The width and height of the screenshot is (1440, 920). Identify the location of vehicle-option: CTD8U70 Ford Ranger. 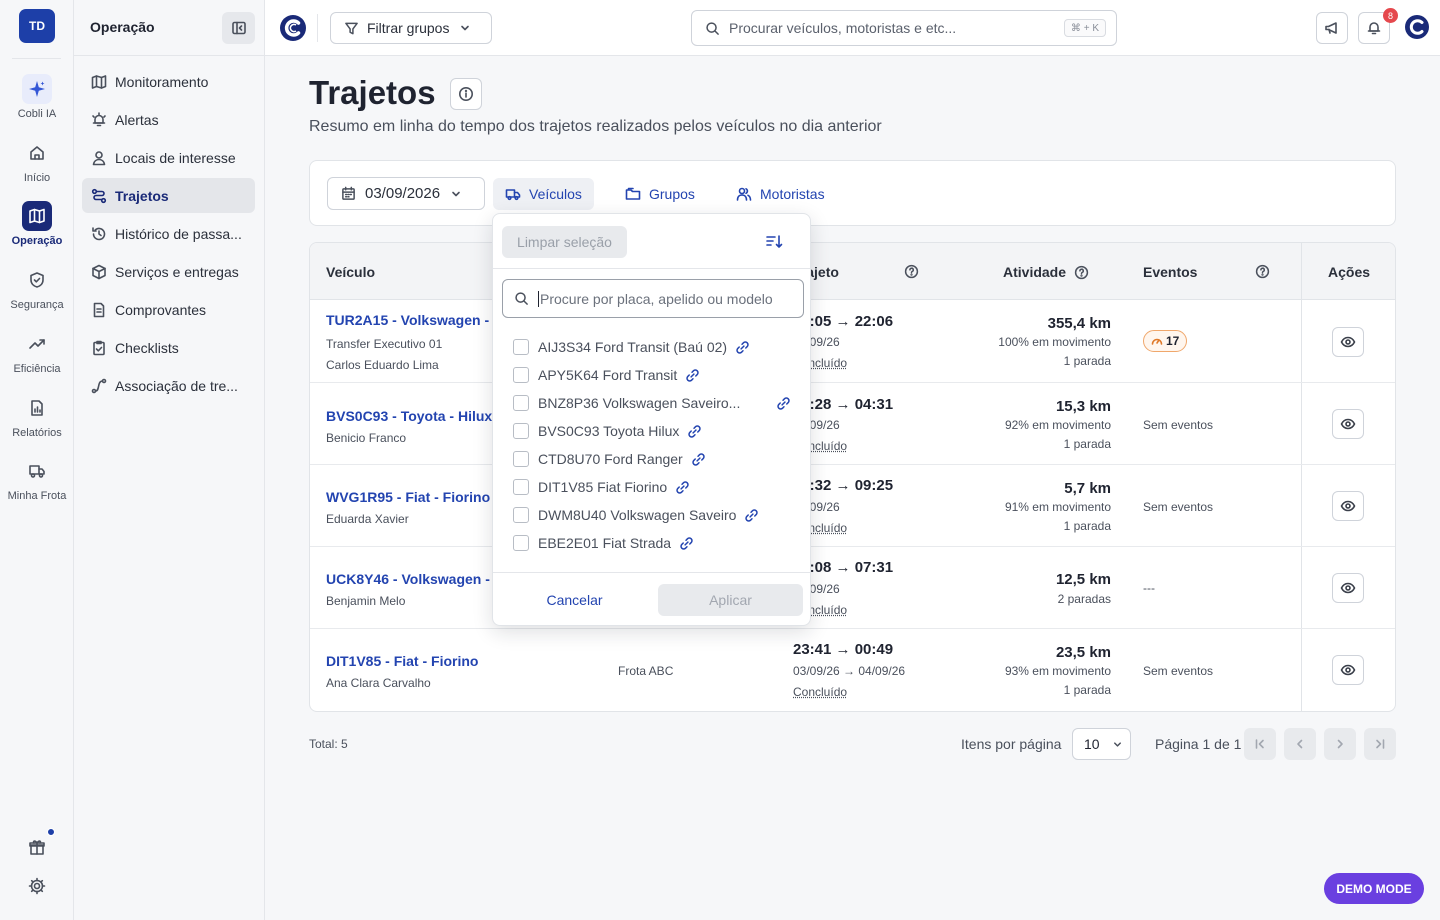
(609, 459).